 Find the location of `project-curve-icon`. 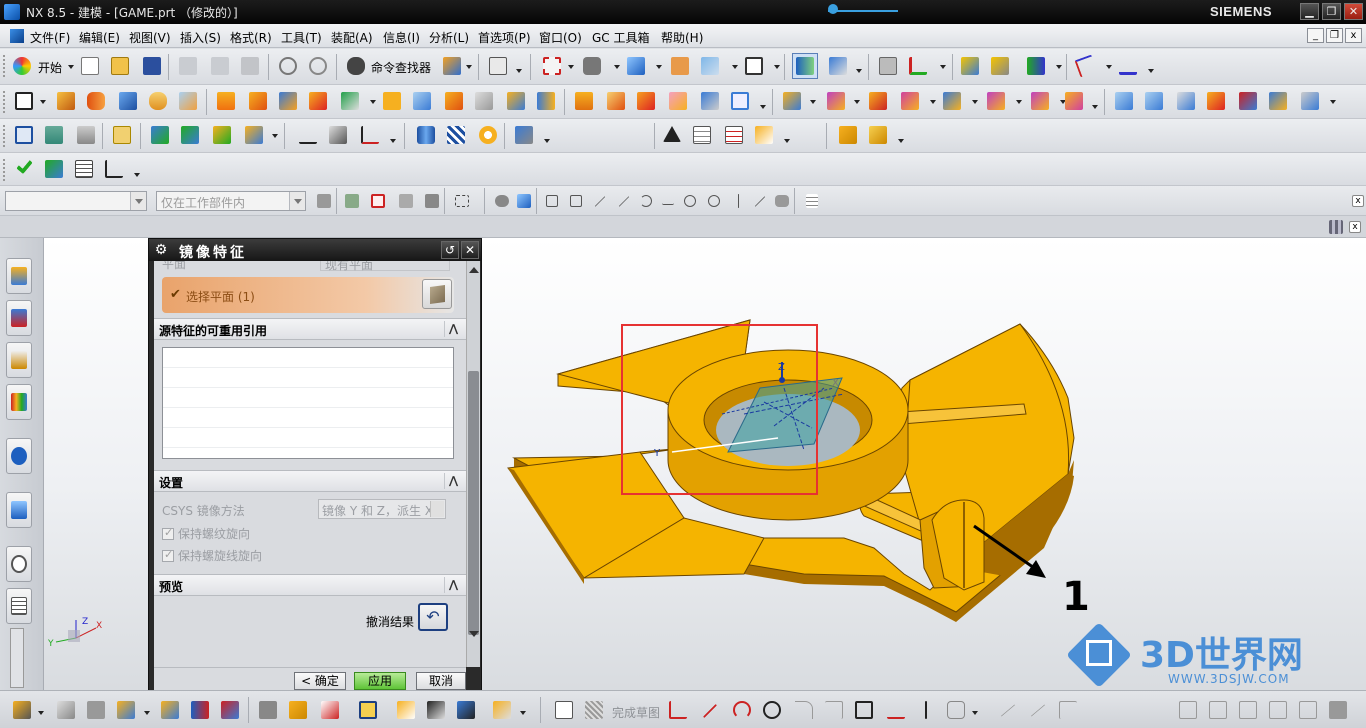

project-curve-icon is located at coordinates (338, 135).